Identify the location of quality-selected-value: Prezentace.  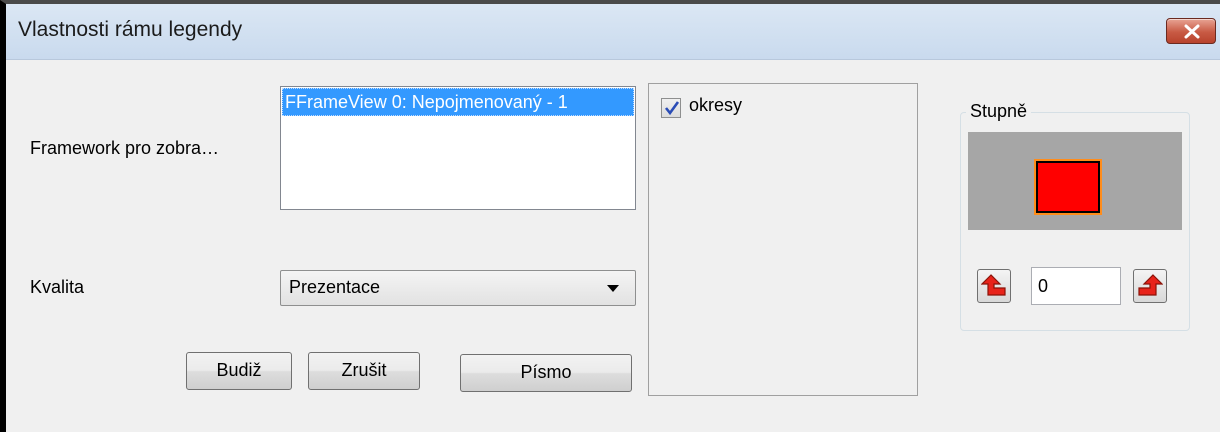
(335, 287).